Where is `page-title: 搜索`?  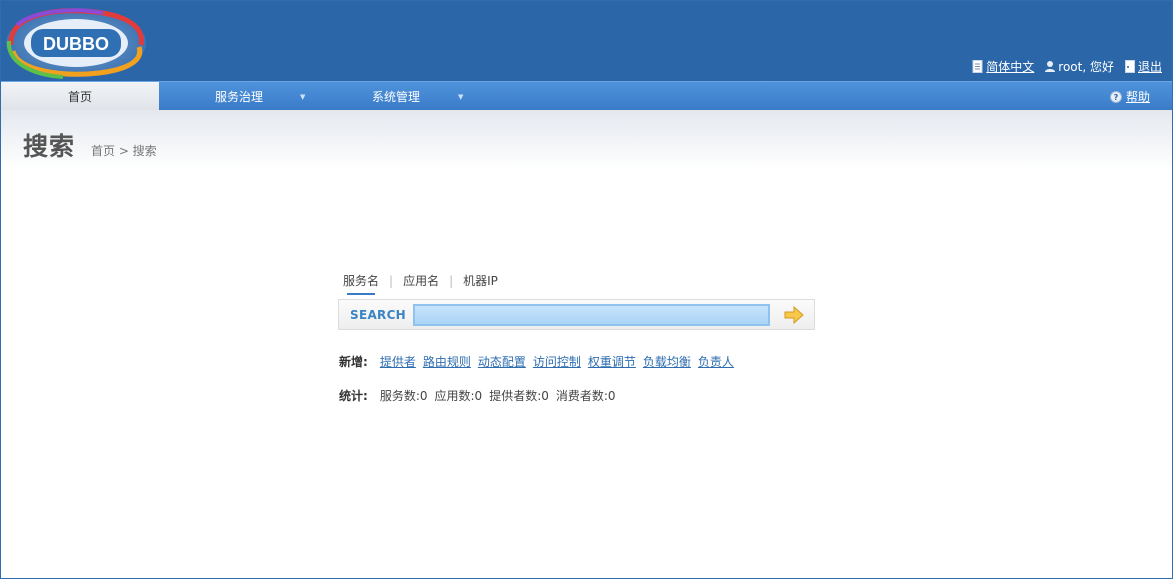 page-title: 搜索 is located at coordinates (49, 146).